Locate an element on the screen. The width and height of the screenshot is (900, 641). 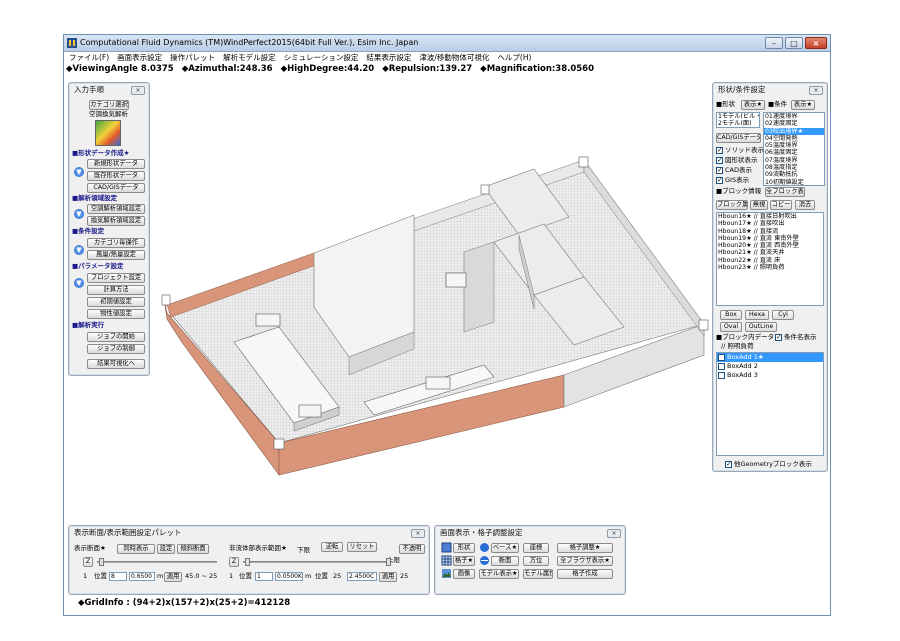
box-3-checkbox is located at coordinates (721, 375).